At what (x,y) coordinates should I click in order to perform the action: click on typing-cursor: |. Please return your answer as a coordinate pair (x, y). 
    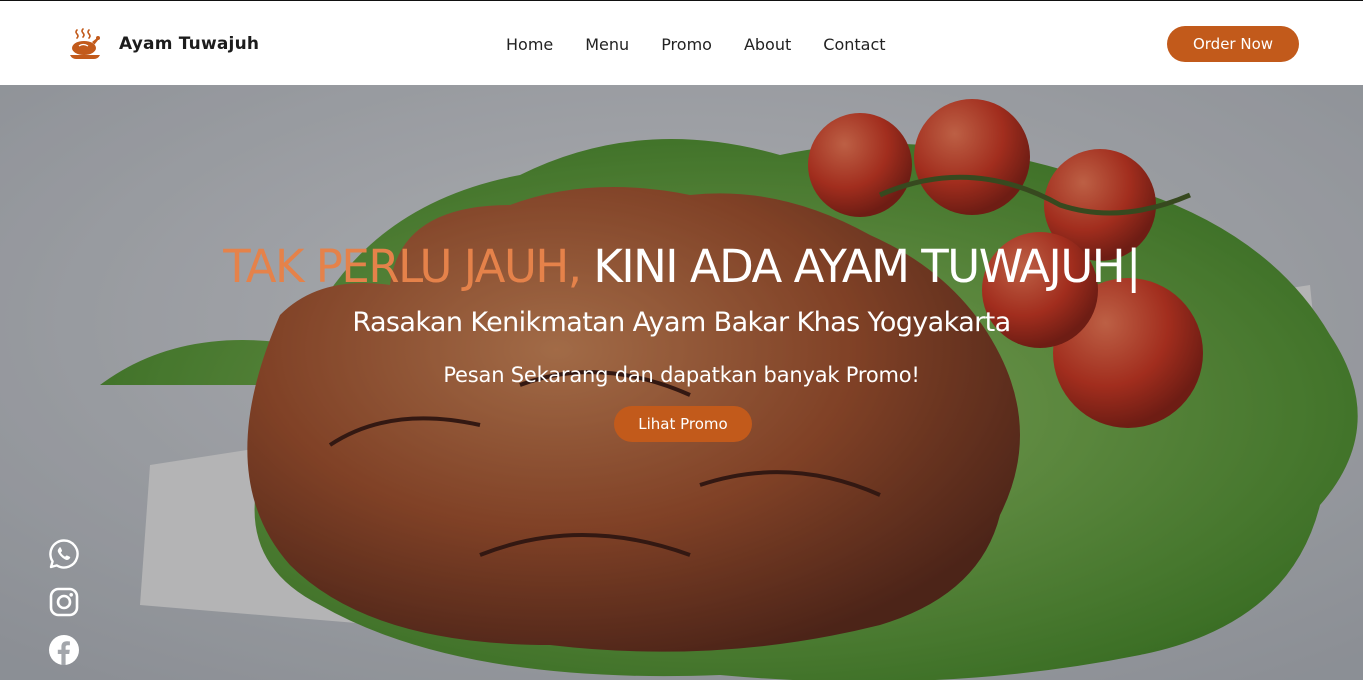
    Looking at the image, I should click on (1133, 266).